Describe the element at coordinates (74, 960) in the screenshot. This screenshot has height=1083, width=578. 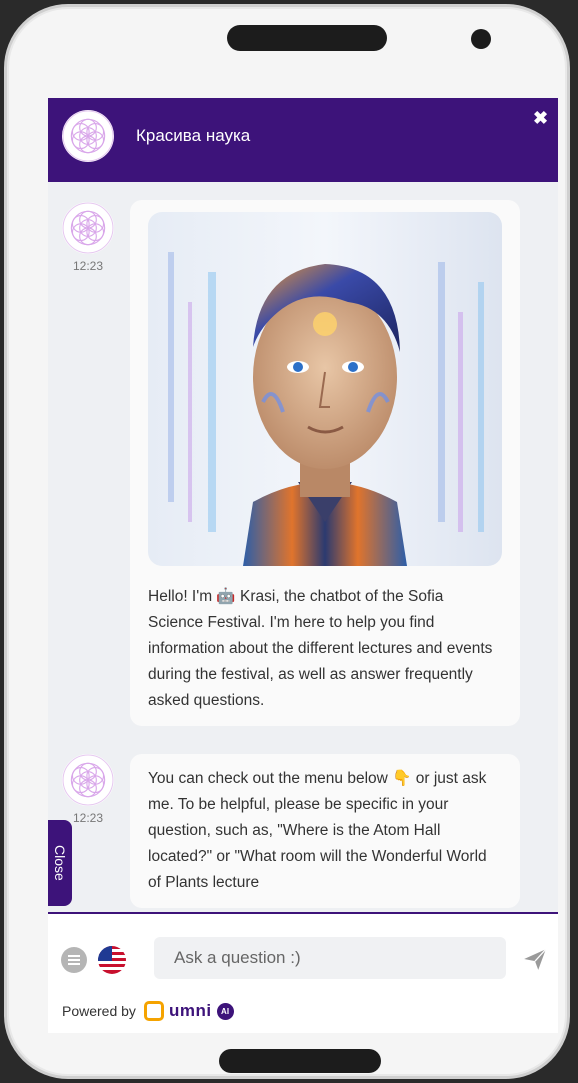
I see `menu-icon` at that location.